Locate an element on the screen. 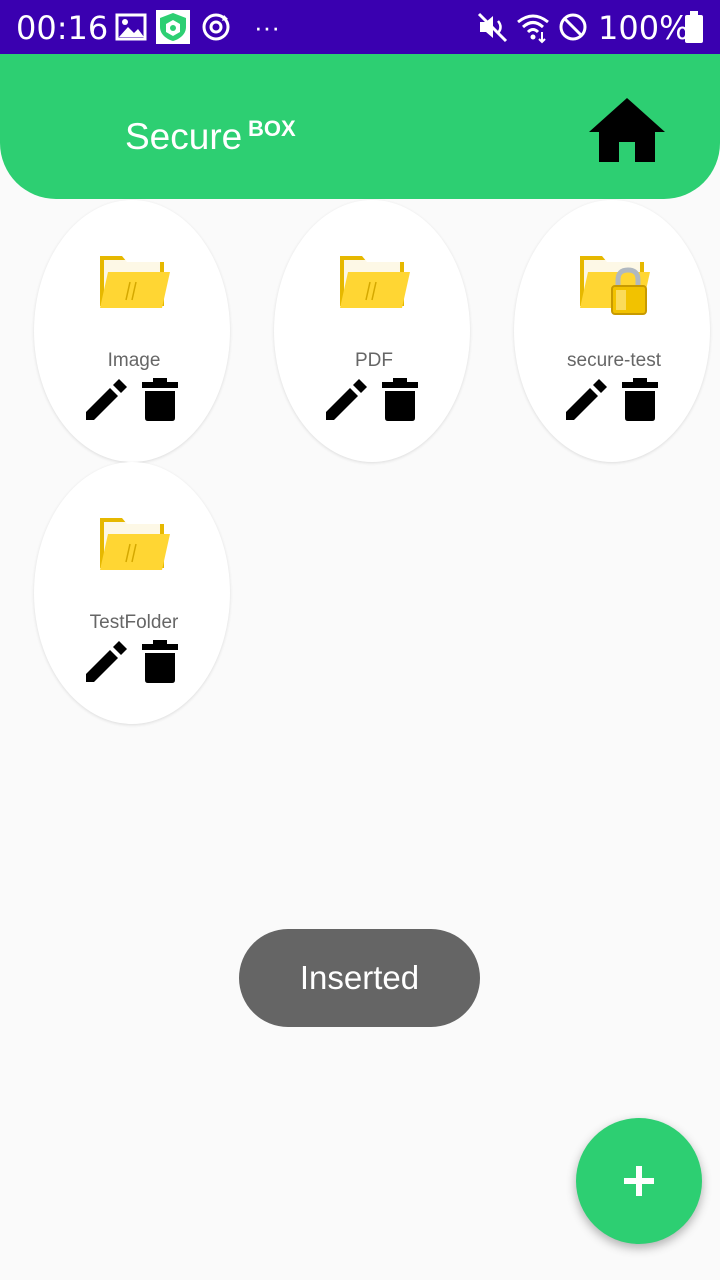  folder-label: TestFolder is located at coordinates (134, 622).